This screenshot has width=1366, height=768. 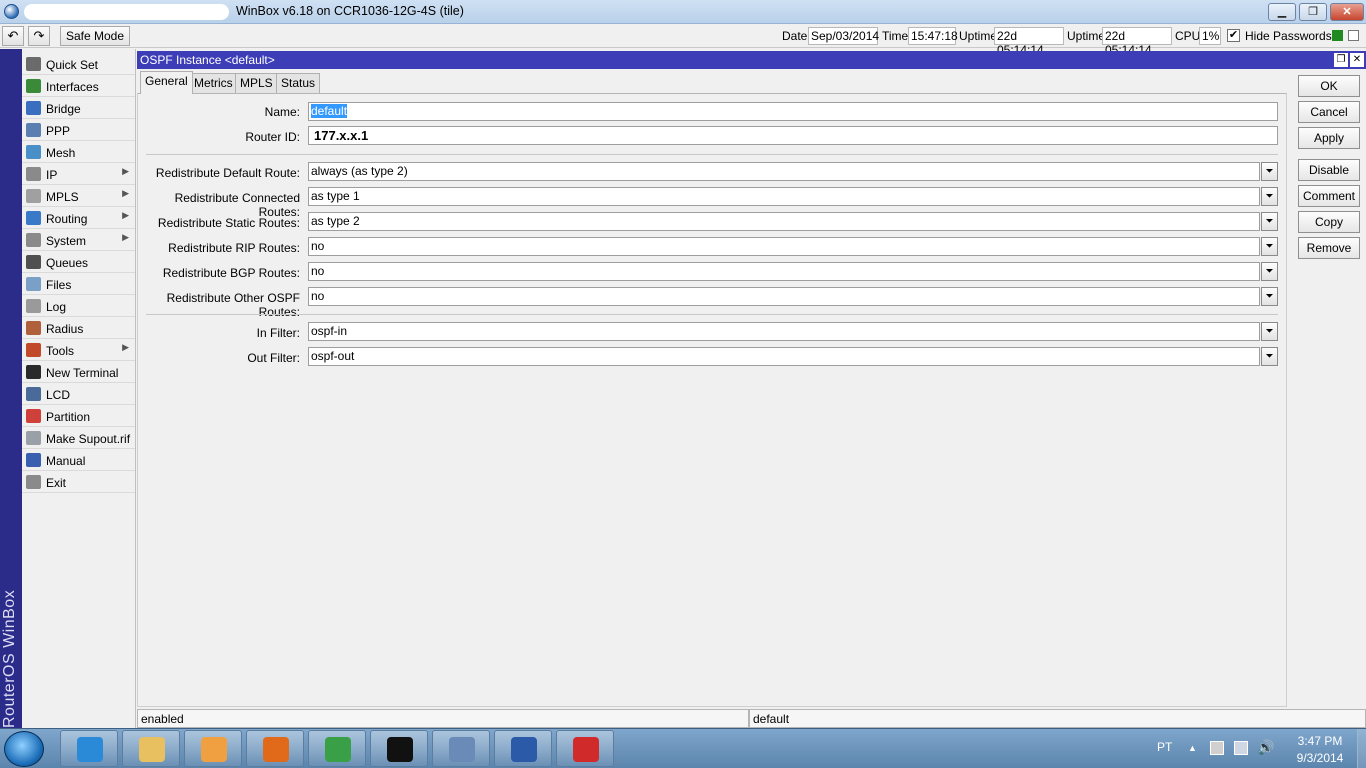 What do you see at coordinates (1217, 748) in the screenshot?
I see `action-center-flag-icon` at bounding box center [1217, 748].